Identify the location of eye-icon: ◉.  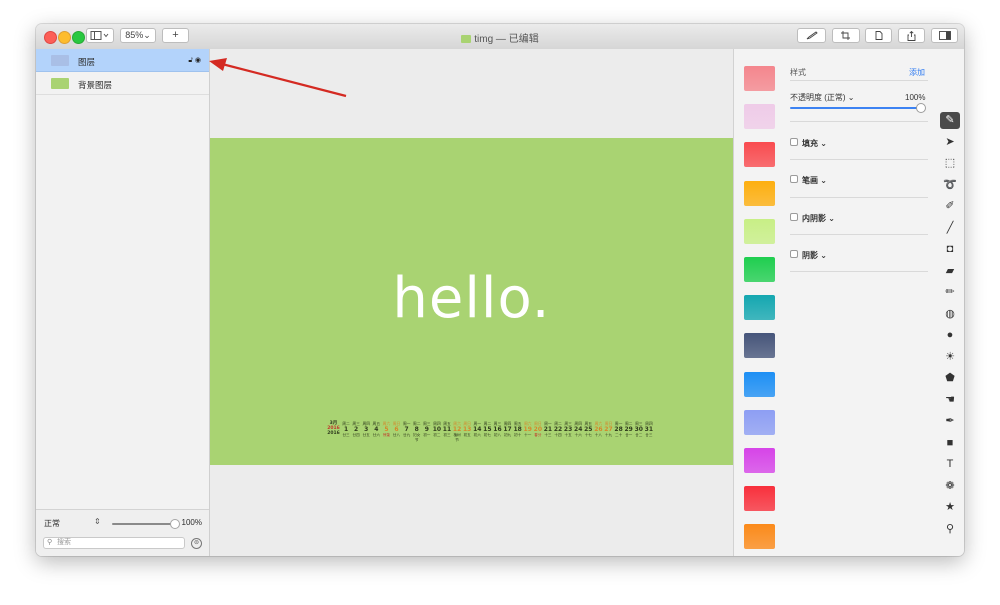
(198, 60).